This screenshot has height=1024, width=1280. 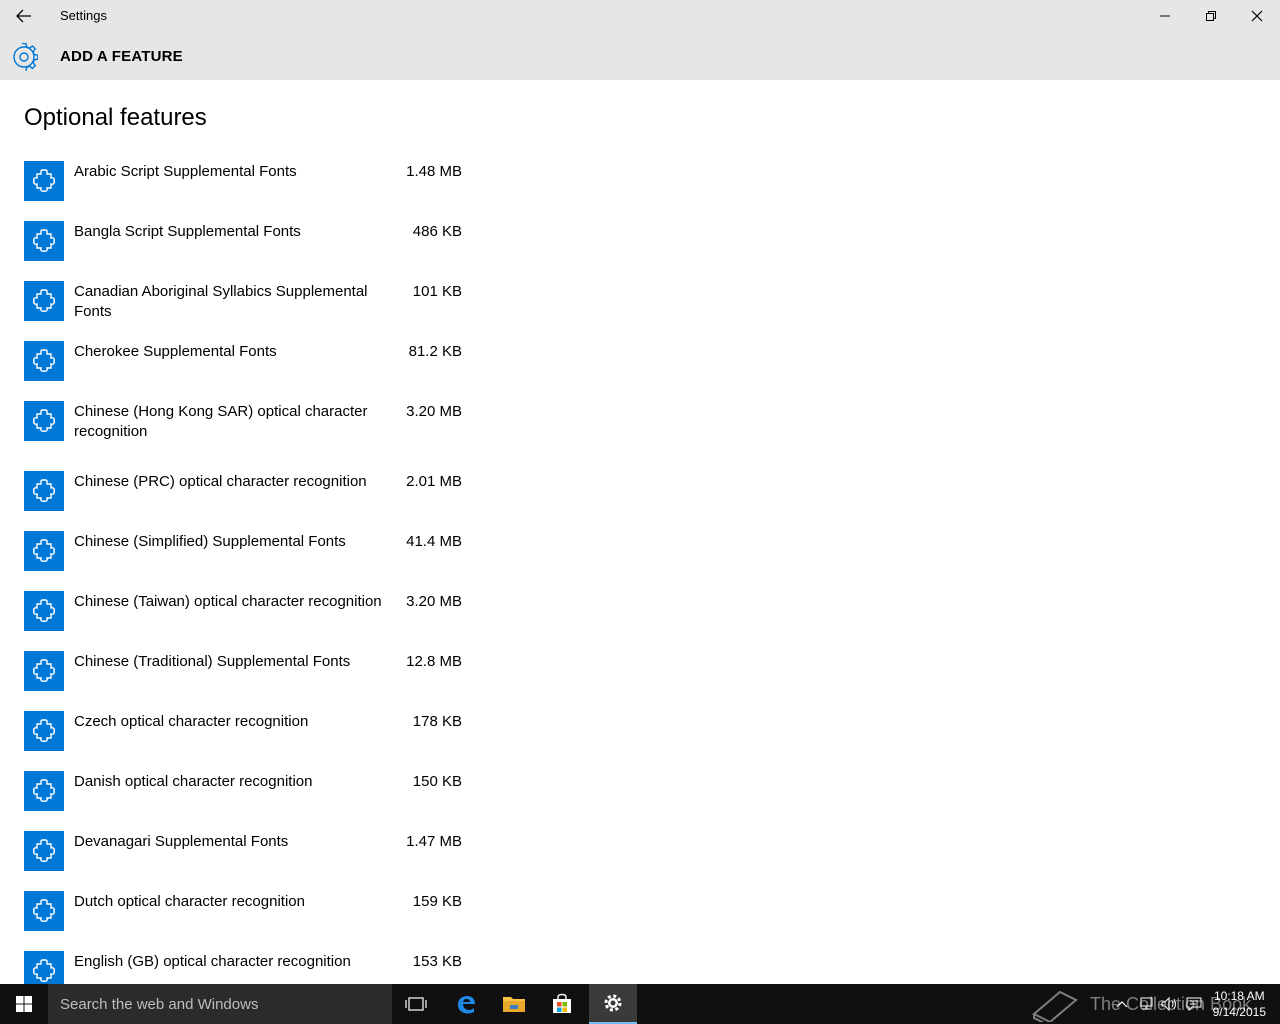 I want to click on file-explorer-button, so click(x=514, y=1004).